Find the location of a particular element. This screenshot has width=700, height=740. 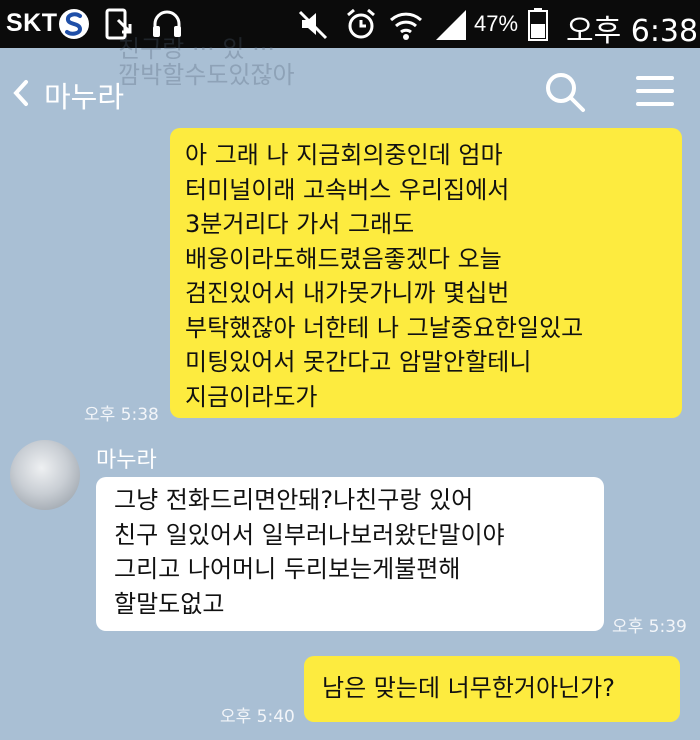

alarm-icon is located at coordinates (361, 23).